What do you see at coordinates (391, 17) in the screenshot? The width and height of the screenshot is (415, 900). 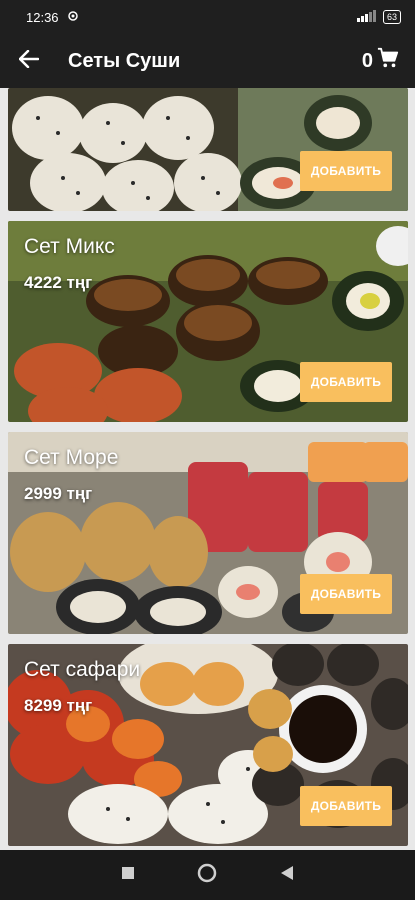 I see `battery-icon: 63` at bounding box center [391, 17].